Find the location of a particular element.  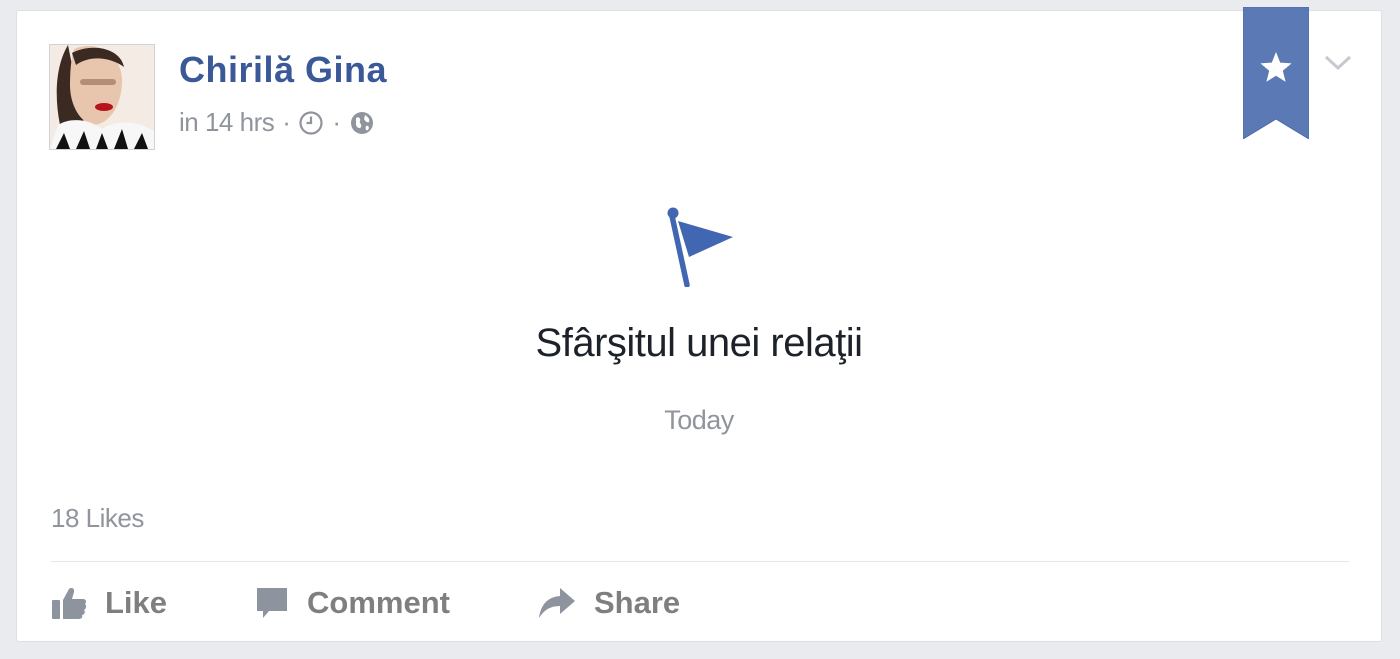

like-label: Like is located at coordinates (136, 602).